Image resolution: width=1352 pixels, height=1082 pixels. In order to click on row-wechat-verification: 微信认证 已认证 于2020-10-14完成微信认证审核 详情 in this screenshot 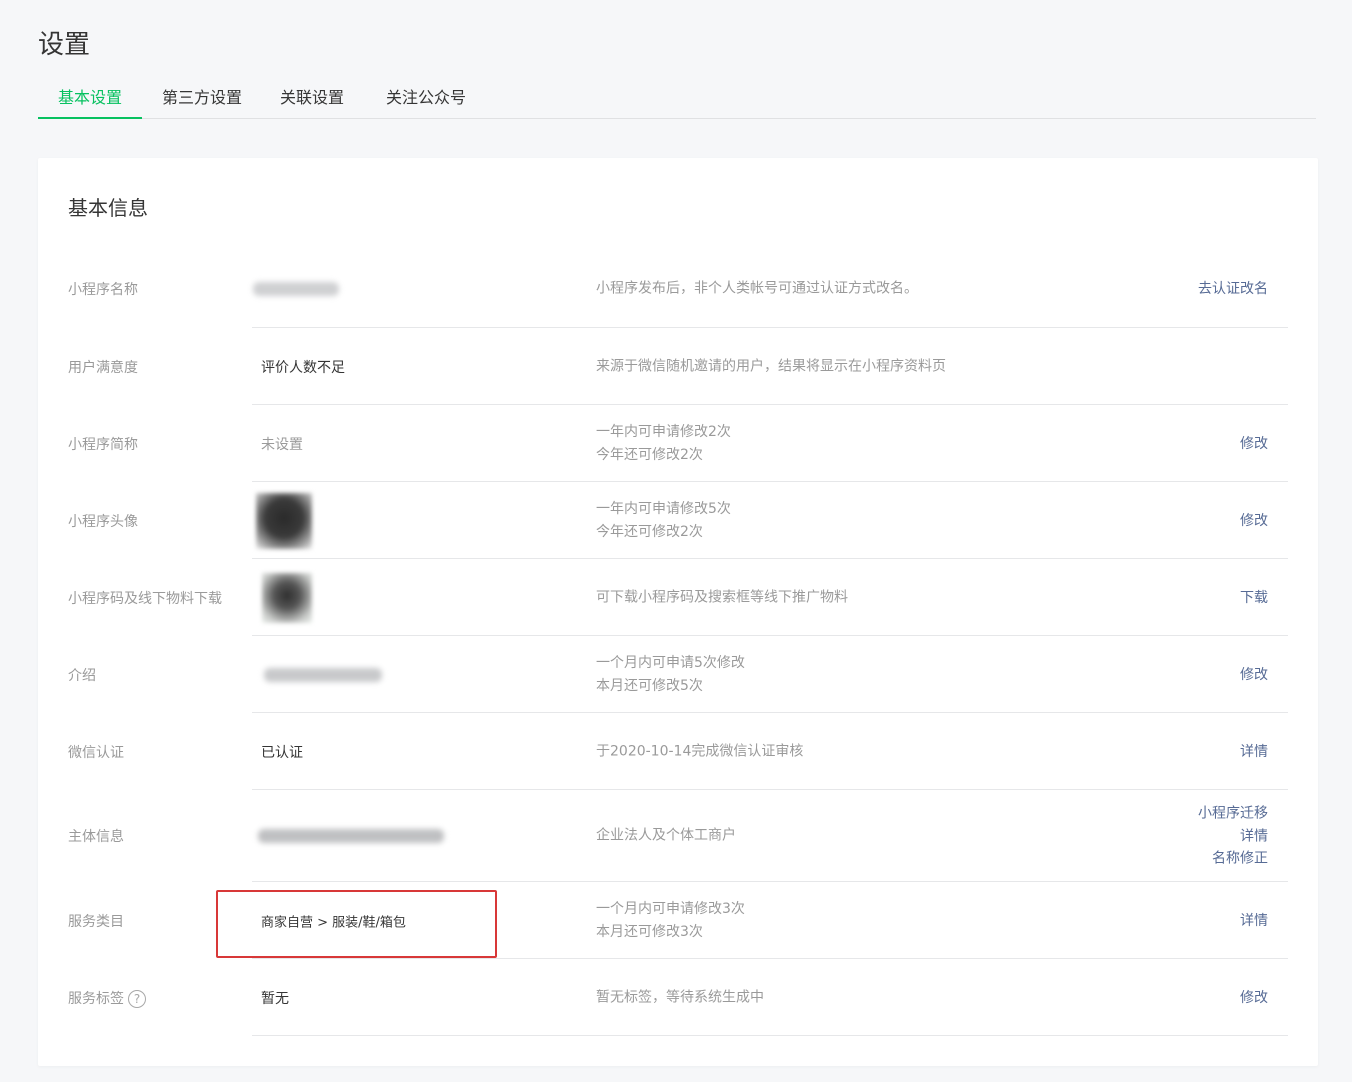, I will do `click(678, 751)`.